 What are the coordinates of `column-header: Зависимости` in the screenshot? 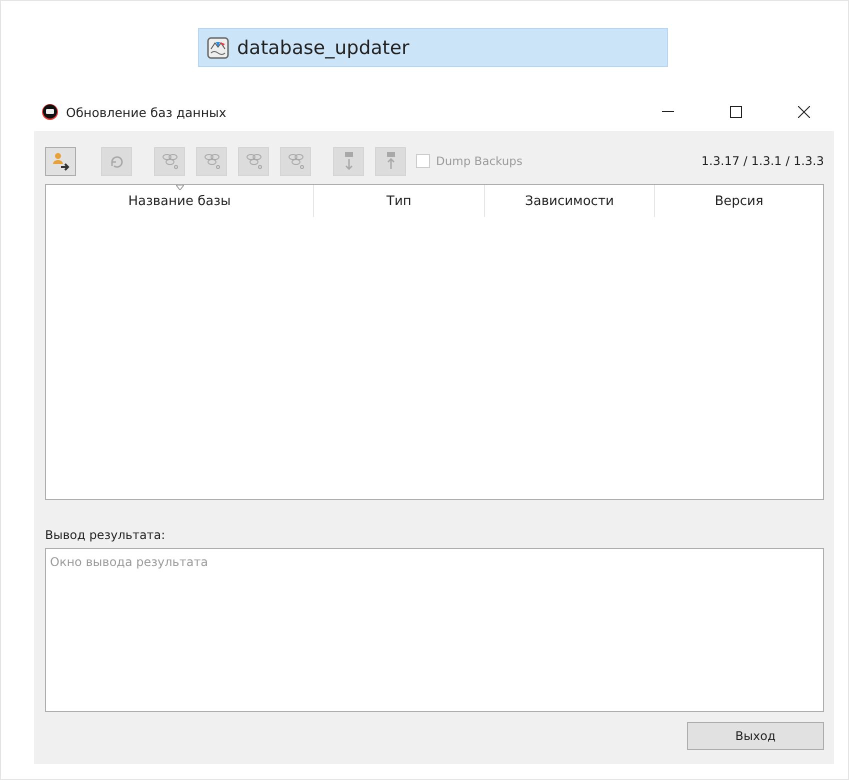 It's located at (570, 201).